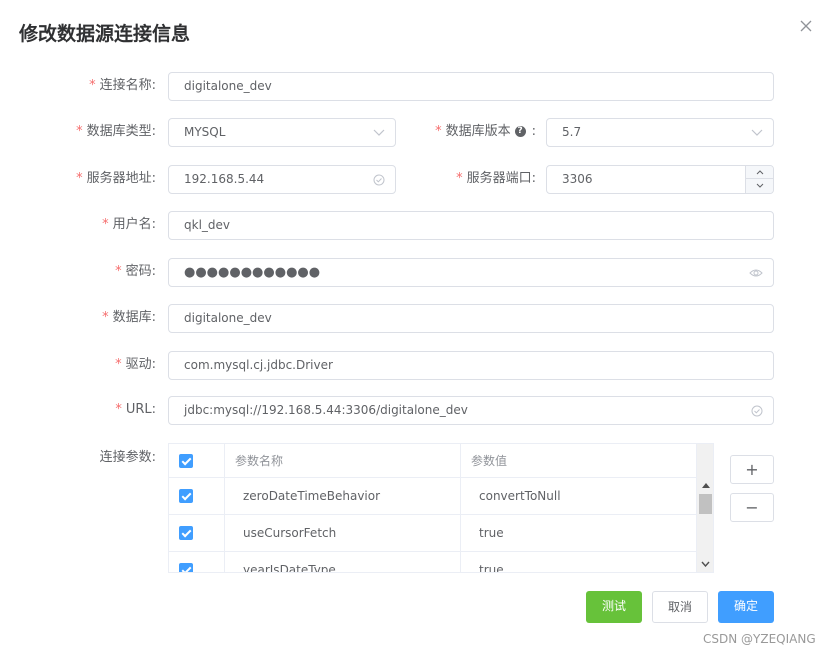 The width and height of the screenshot is (832, 657). What do you see at coordinates (496, 178) in the screenshot?
I see `server-port-label: * 服务器端口:` at bounding box center [496, 178].